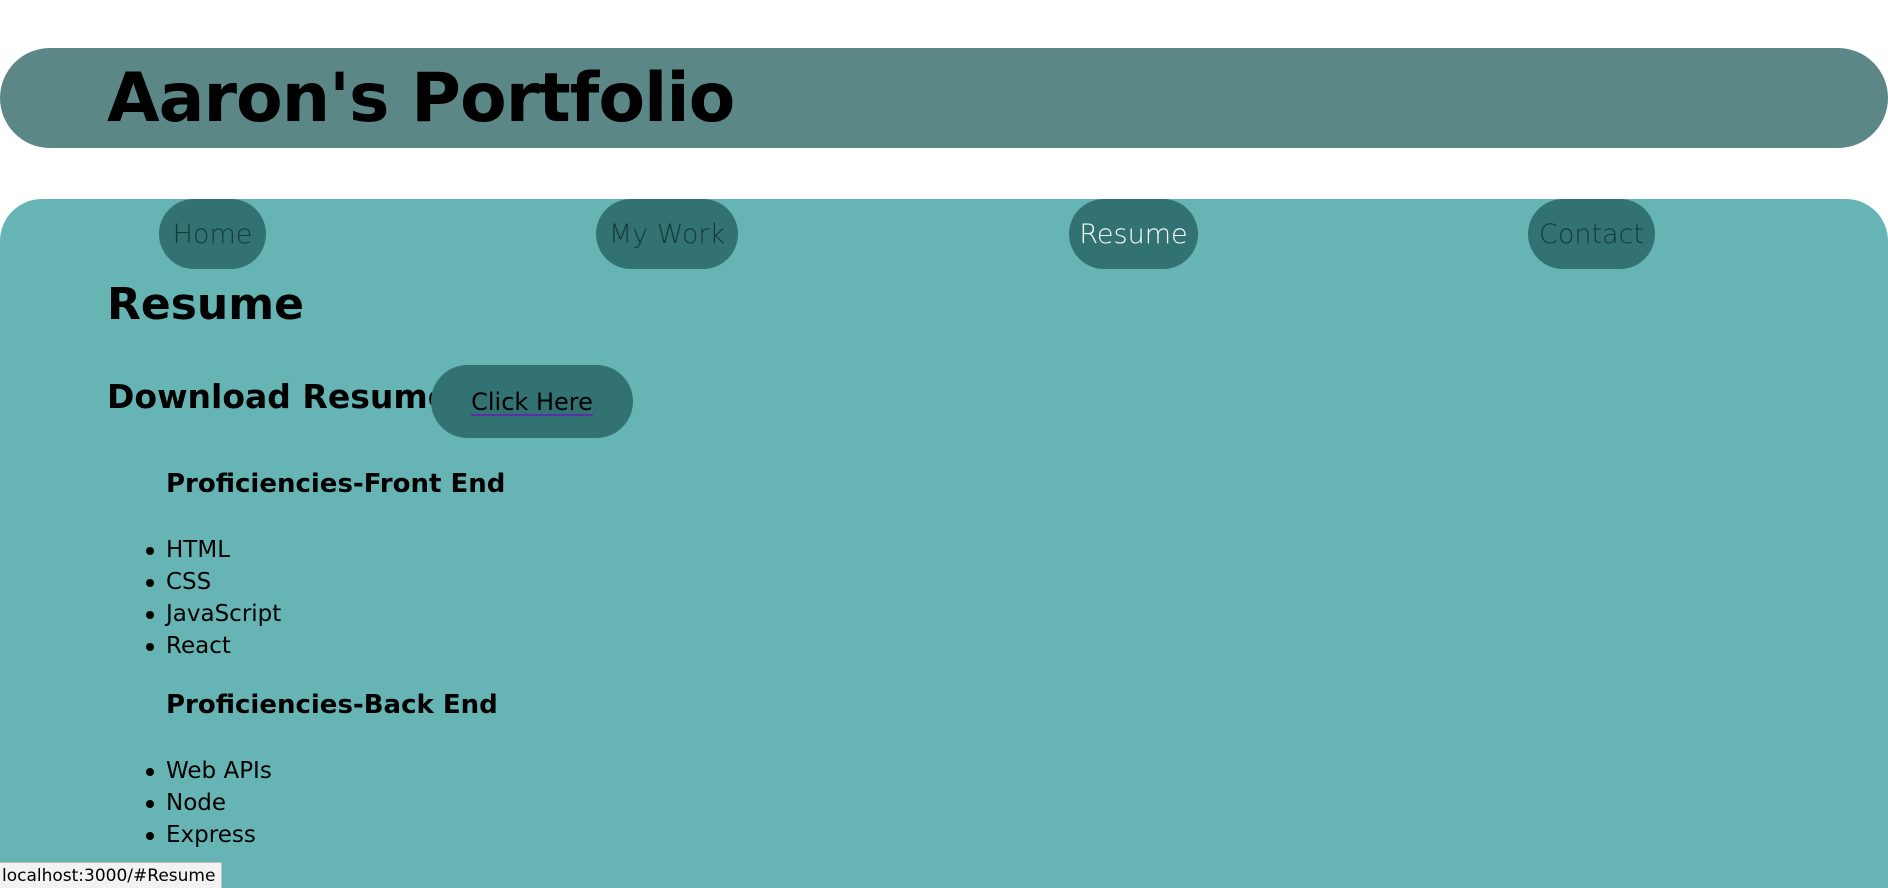  What do you see at coordinates (111, 875) in the screenshot?
I see `link-status-bar: localhost:3000/#Resume` at bounding box center [111, 875].